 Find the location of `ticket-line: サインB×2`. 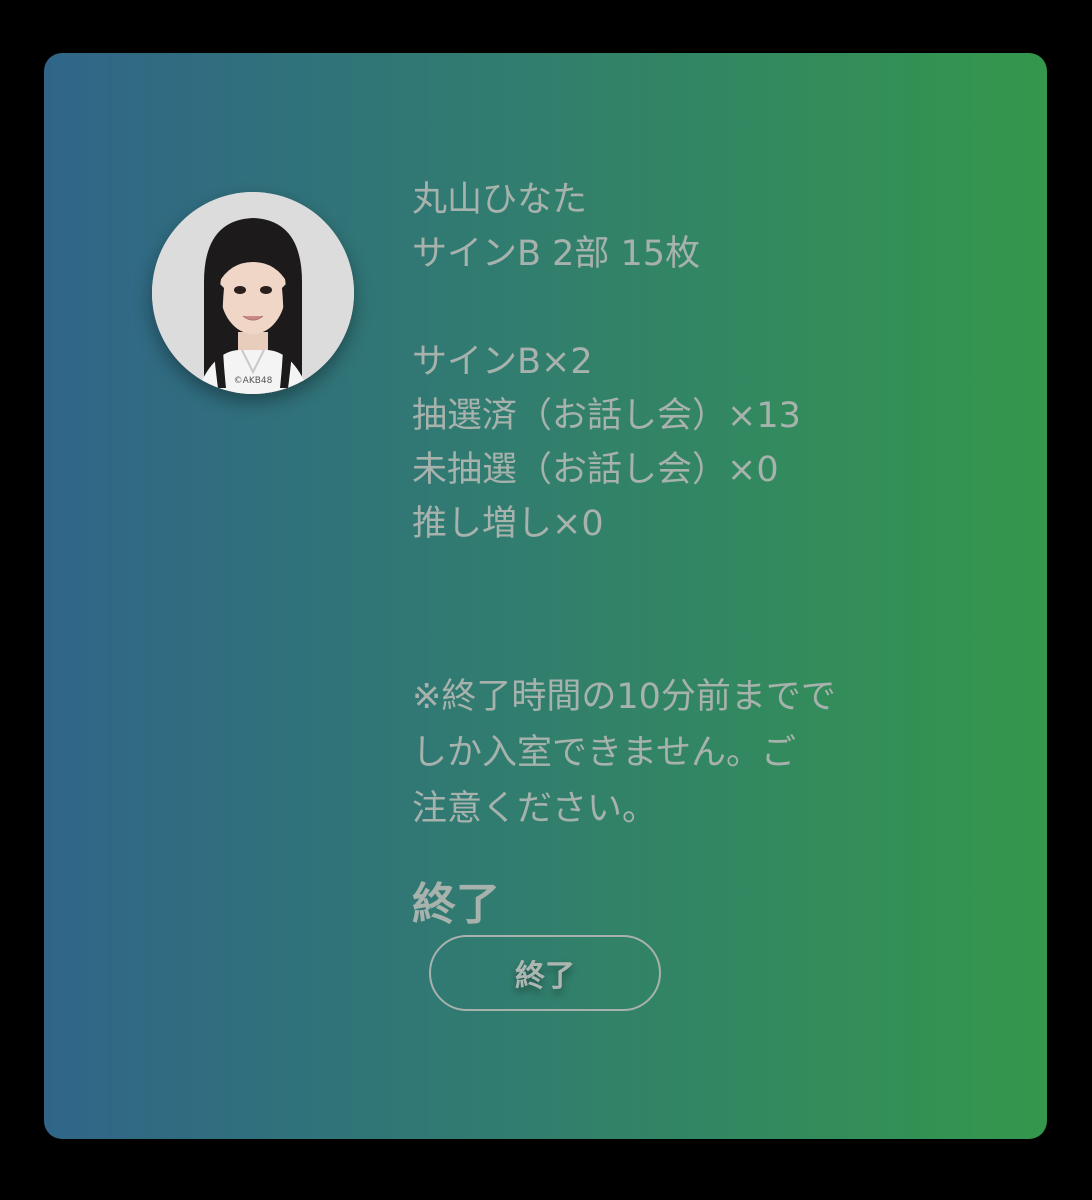

ticket-line: サインB×2 is located at coordinates (502, 362).